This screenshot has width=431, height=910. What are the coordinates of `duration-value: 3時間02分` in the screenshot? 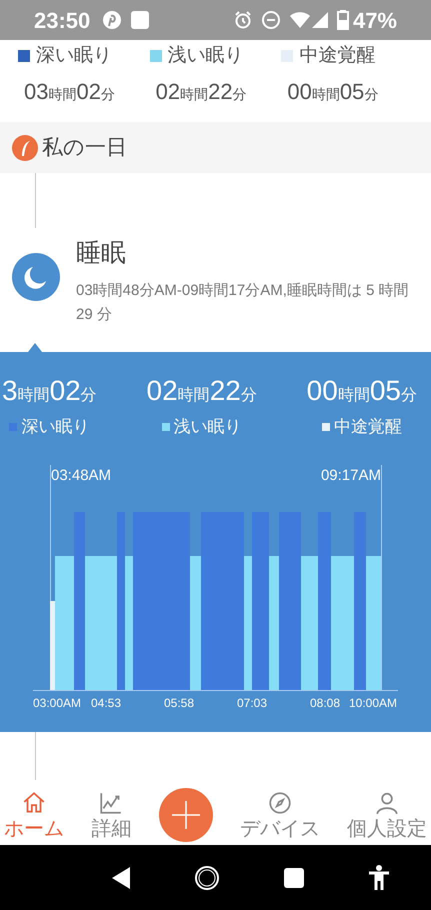 It's located at (49, 391).